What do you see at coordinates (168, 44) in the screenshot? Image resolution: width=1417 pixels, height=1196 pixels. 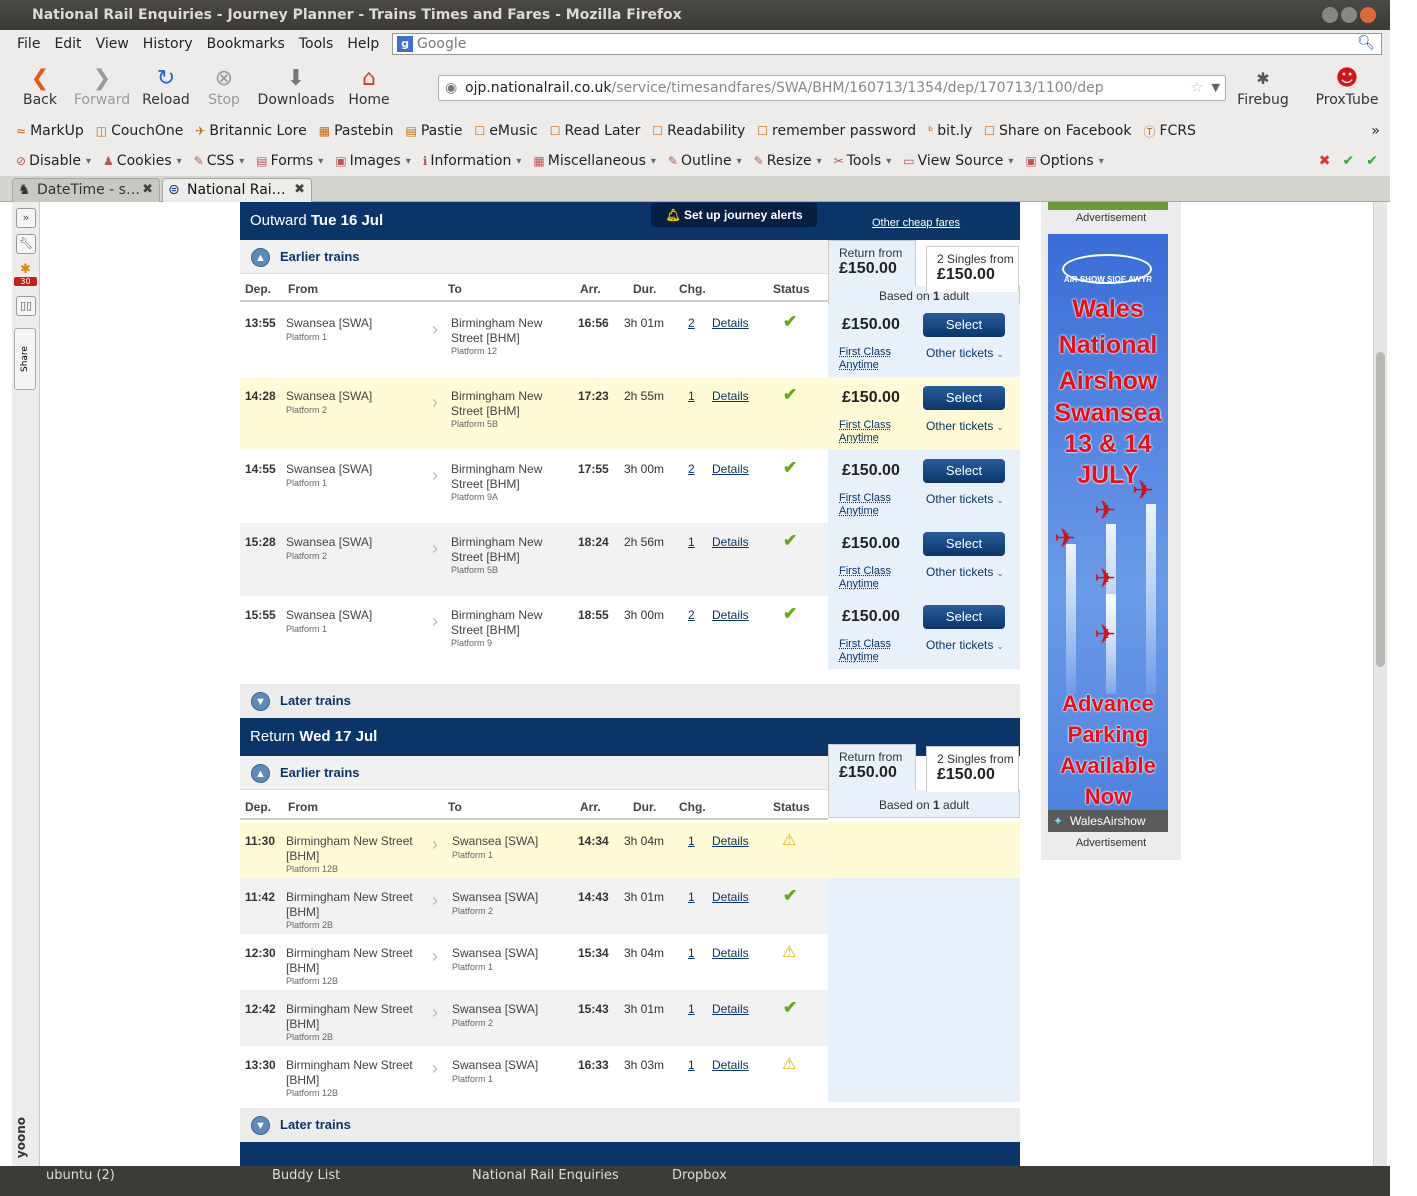 I see `menu-history: History` at bounding box center [168, 44].